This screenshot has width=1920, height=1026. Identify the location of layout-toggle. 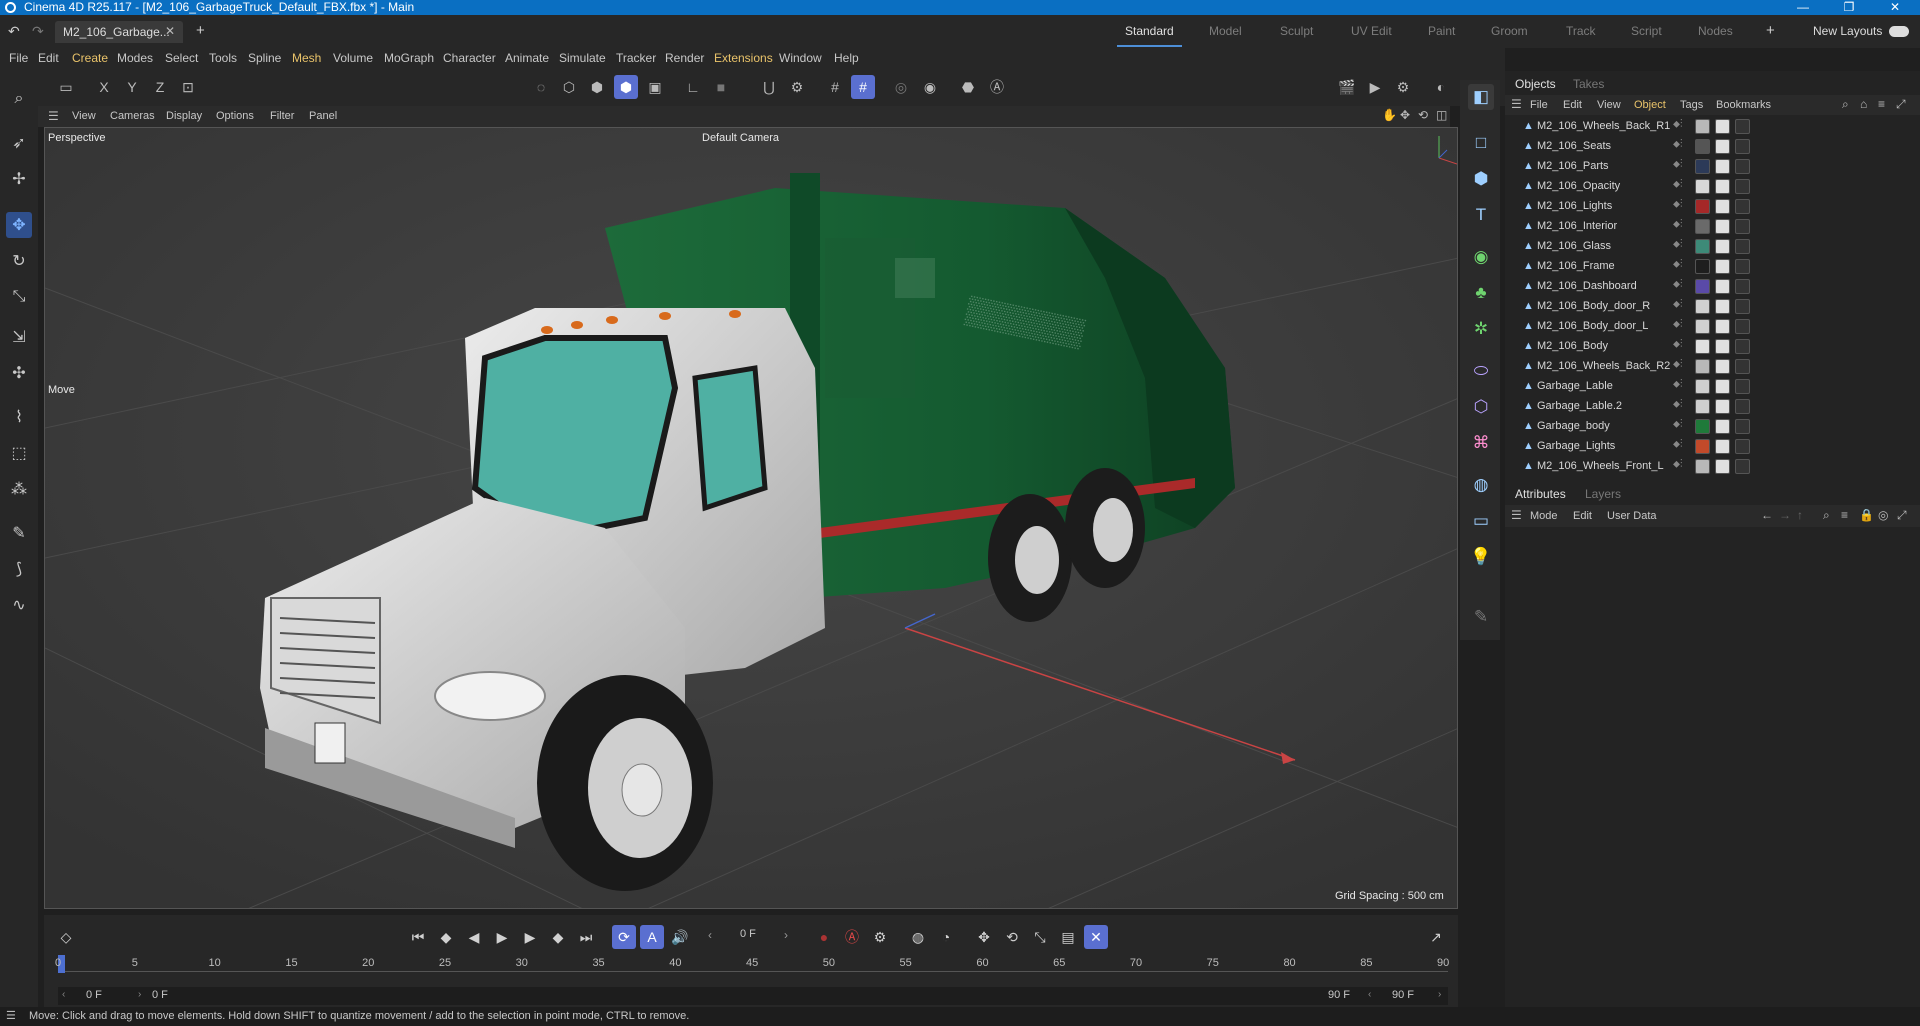
(1899, 31).